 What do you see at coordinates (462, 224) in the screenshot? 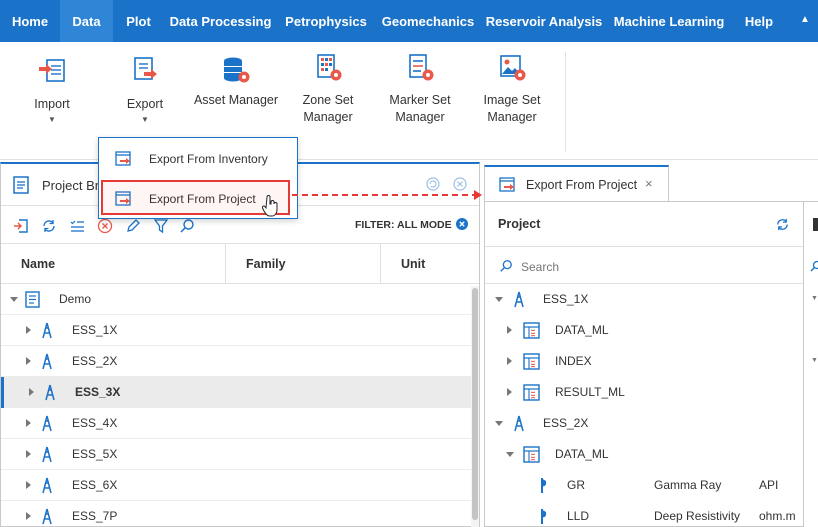
I see `clear-filter-icon` at bounding box center [462, 224].